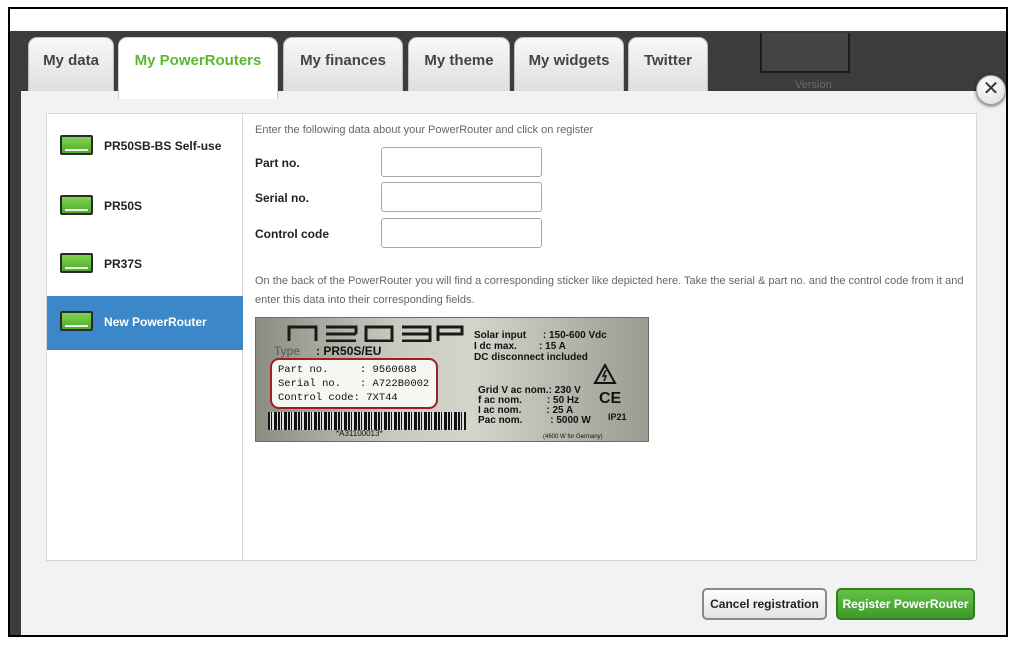 The height and width of the screenshot is (667, 1015). What do you see at coordinates (163, 146) in the screenshot?
I see `sidebar-item-label: PR50SB-BS Self-use` at bounding box center [163, 146].